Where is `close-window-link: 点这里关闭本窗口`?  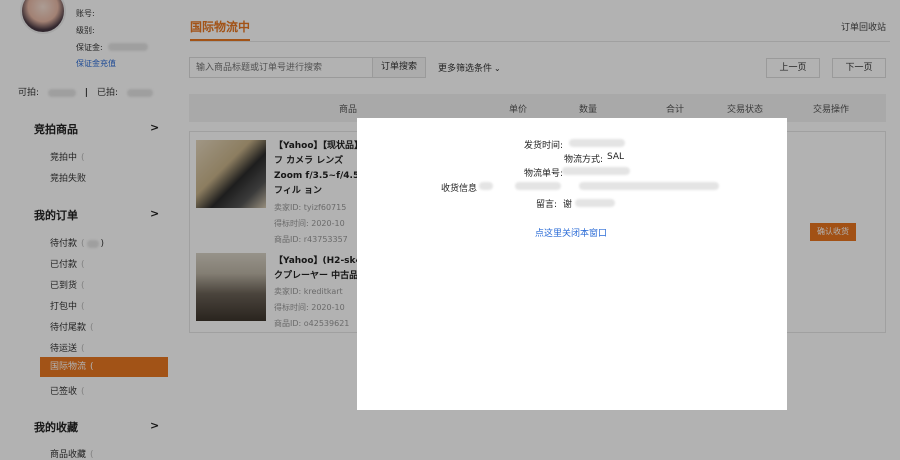
close-window-link: 点这里关闭本窗口 is located at coordinates (571, 232).